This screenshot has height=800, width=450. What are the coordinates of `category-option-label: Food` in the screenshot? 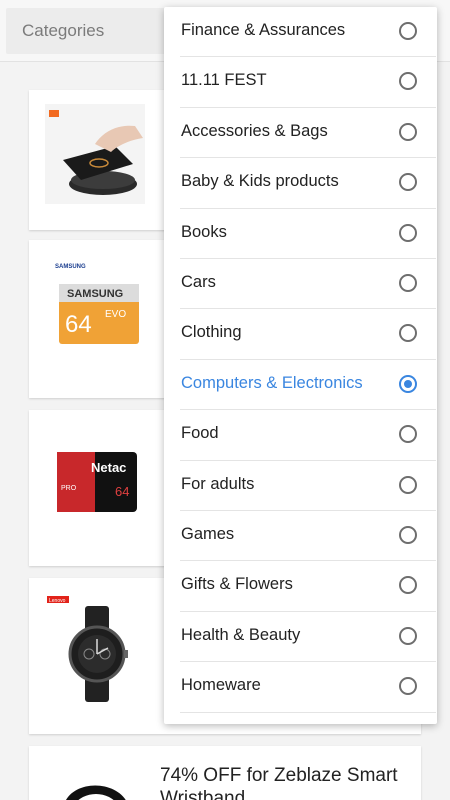 It's located at (200, 433).